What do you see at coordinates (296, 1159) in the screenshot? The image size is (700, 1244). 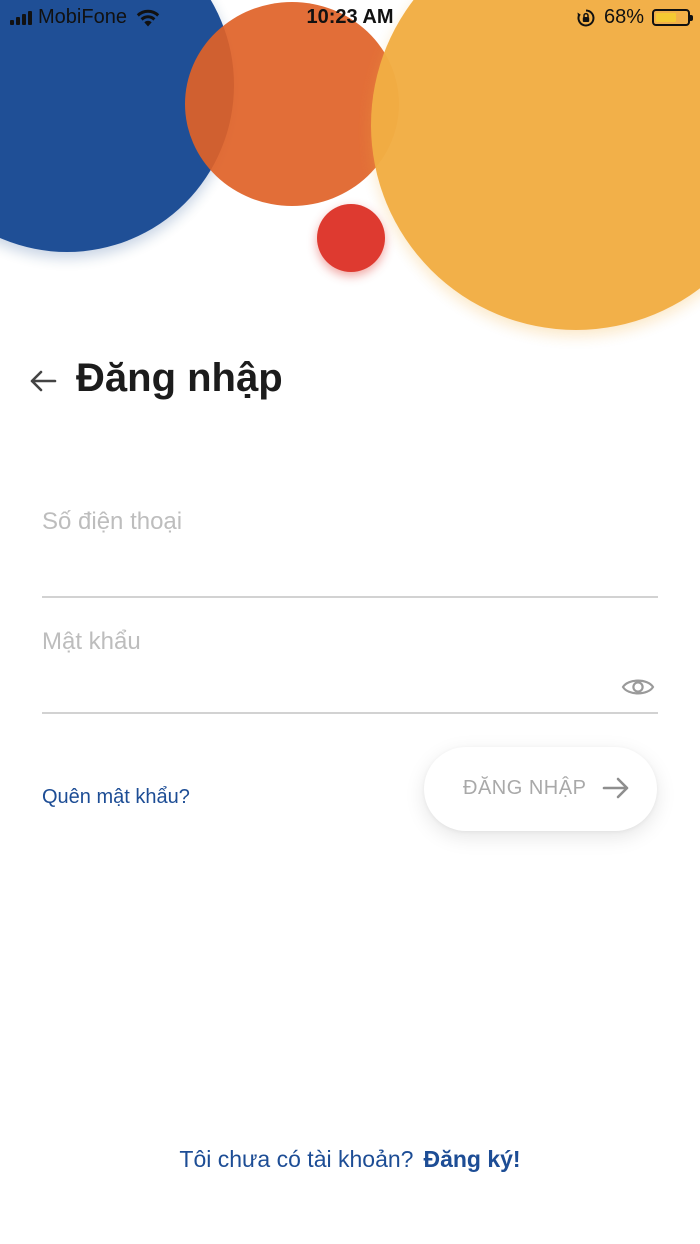 I see `no-account-text: Tôi chưa có tài khoản?` at bounding box center [296, 1159].